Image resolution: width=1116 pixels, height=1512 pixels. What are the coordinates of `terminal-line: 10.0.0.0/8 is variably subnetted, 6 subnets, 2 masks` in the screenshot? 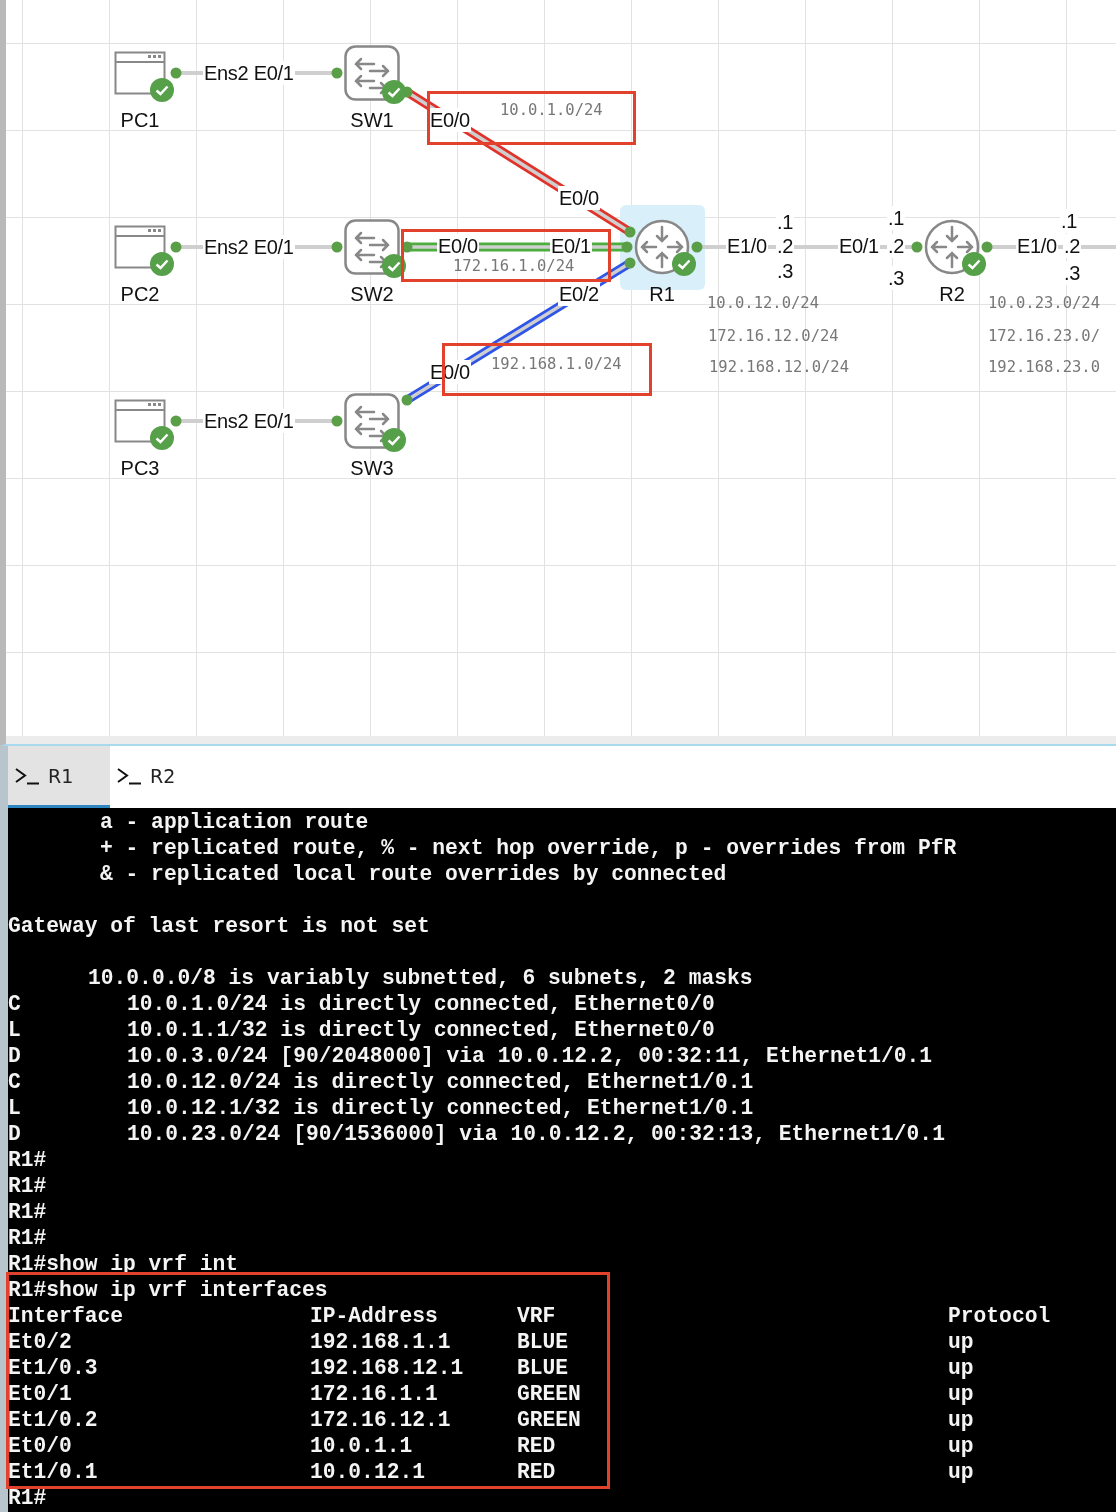 It's located at (420, 978).